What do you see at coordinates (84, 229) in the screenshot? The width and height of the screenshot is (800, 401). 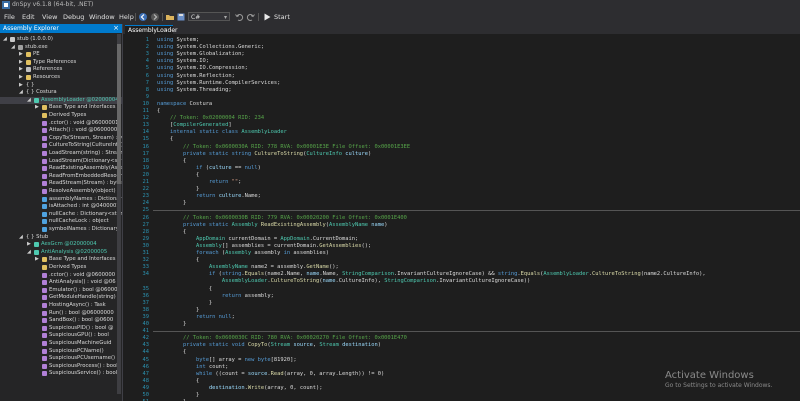 I see `tree-item-label: symbolNames : Dictionary` at bounding box center [84, 229].